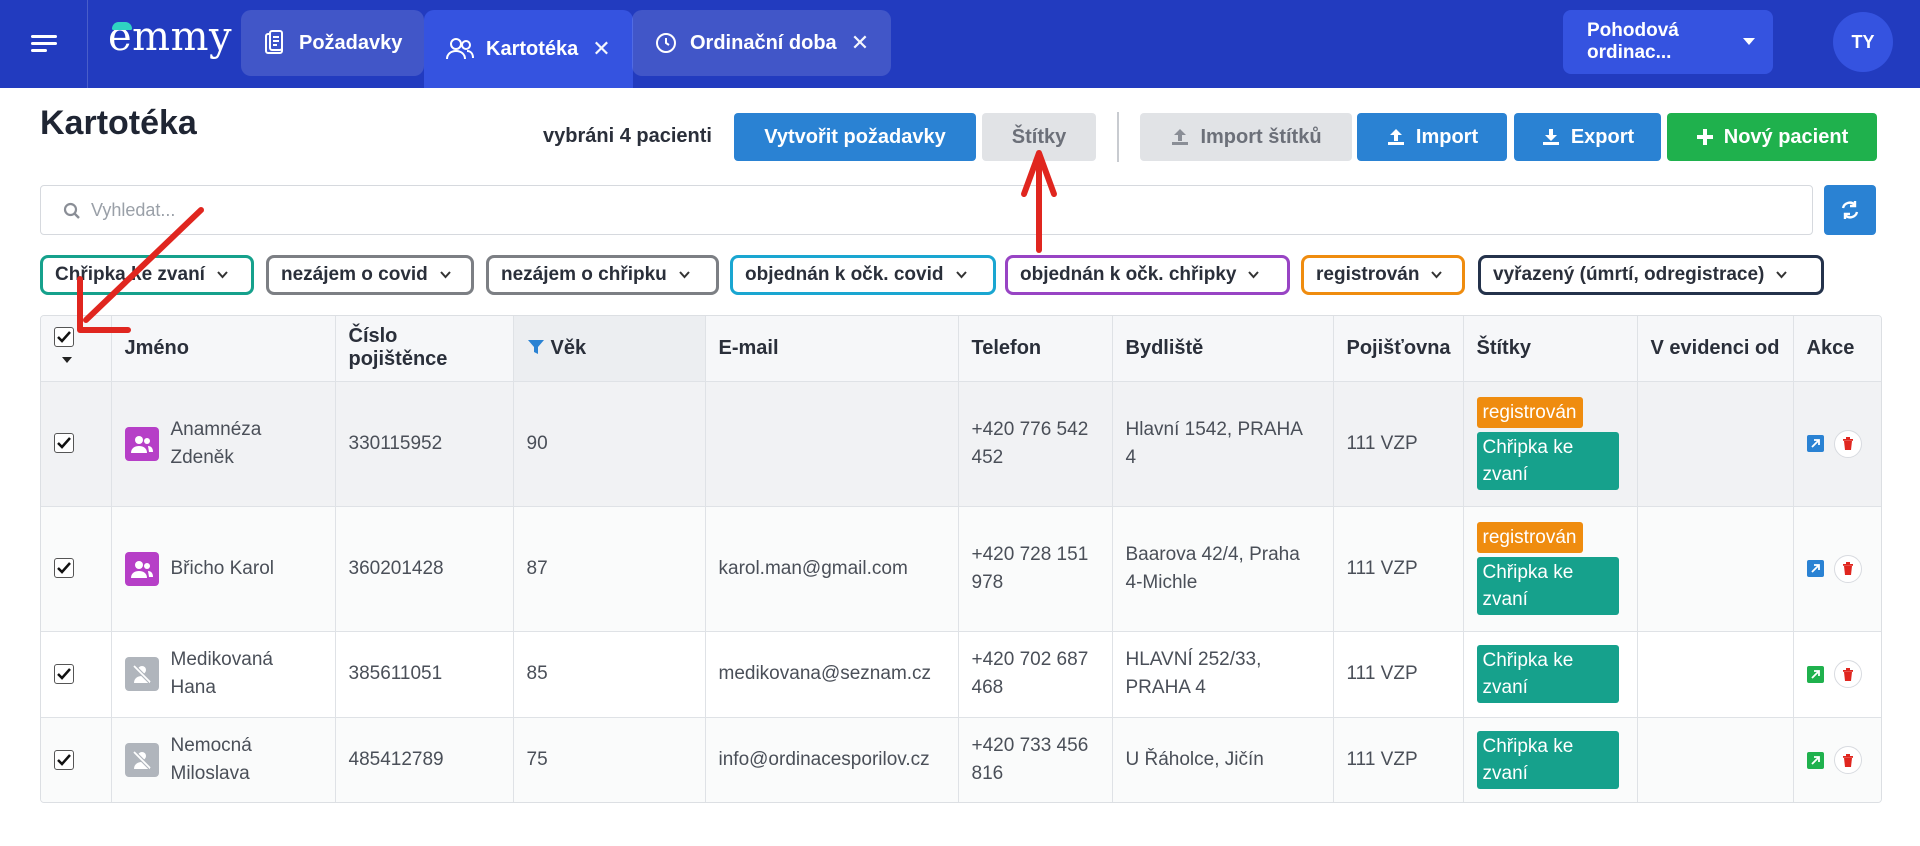 This screenshot has width=1920, height=846. What do you see at coordinates (223, 349) in the screenshot?
I see `column-header-name: Jméno` at bounding box center [223, 349].